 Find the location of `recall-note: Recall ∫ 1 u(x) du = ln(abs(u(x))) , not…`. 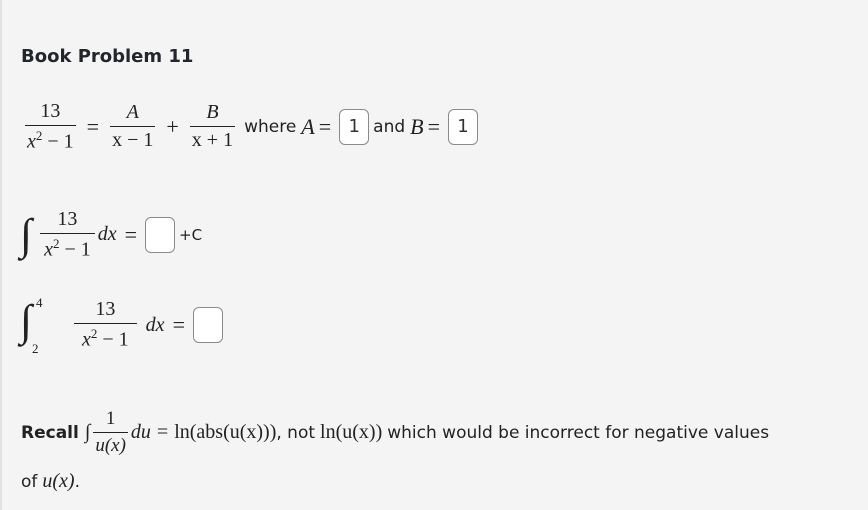

recall-note: Recall ∫ 1 u(x) du = ln(abs(u(x))) , not… is located at coordinates (395, 432).